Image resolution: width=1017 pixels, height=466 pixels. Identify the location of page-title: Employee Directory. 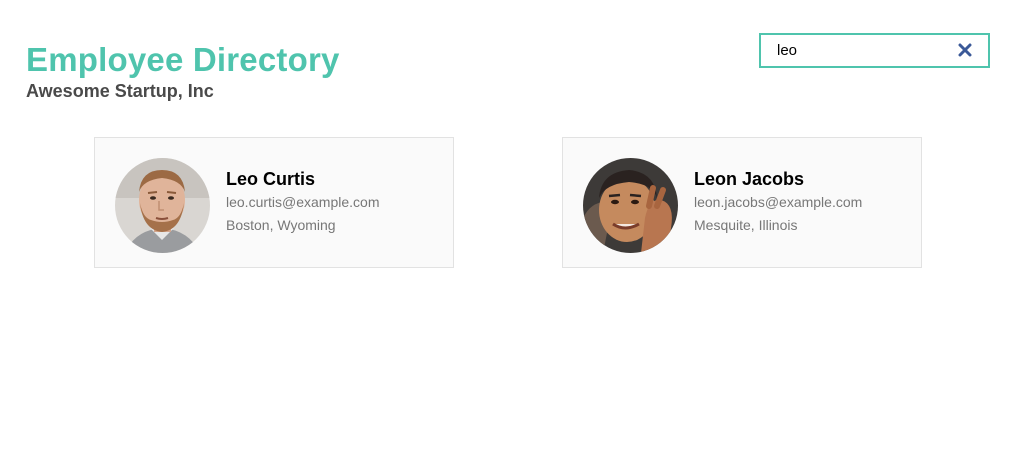
(183, 59).